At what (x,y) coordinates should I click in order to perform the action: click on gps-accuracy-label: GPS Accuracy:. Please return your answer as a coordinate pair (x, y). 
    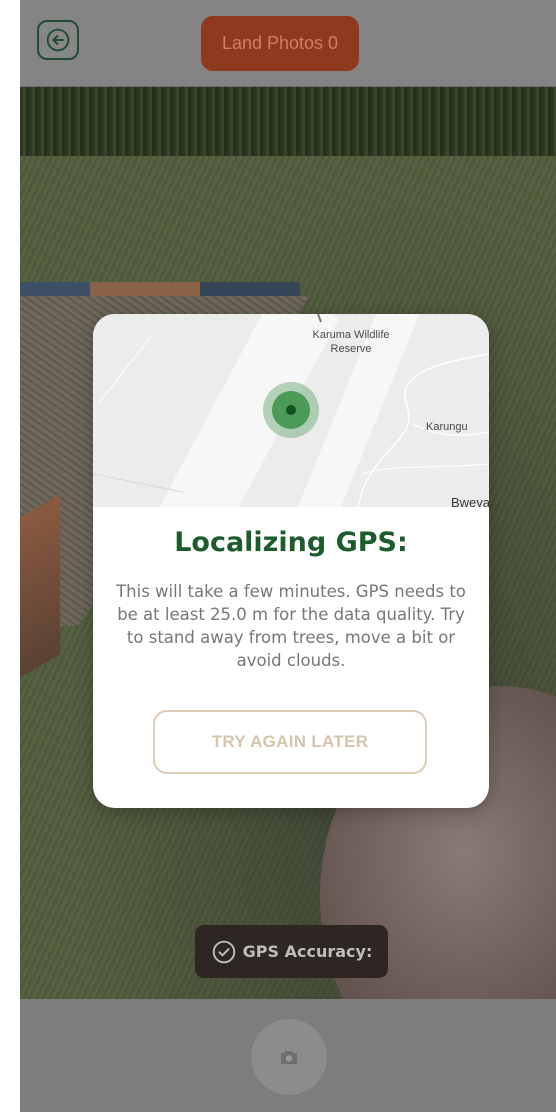
    Looking at the image, I should click on (307, 951).